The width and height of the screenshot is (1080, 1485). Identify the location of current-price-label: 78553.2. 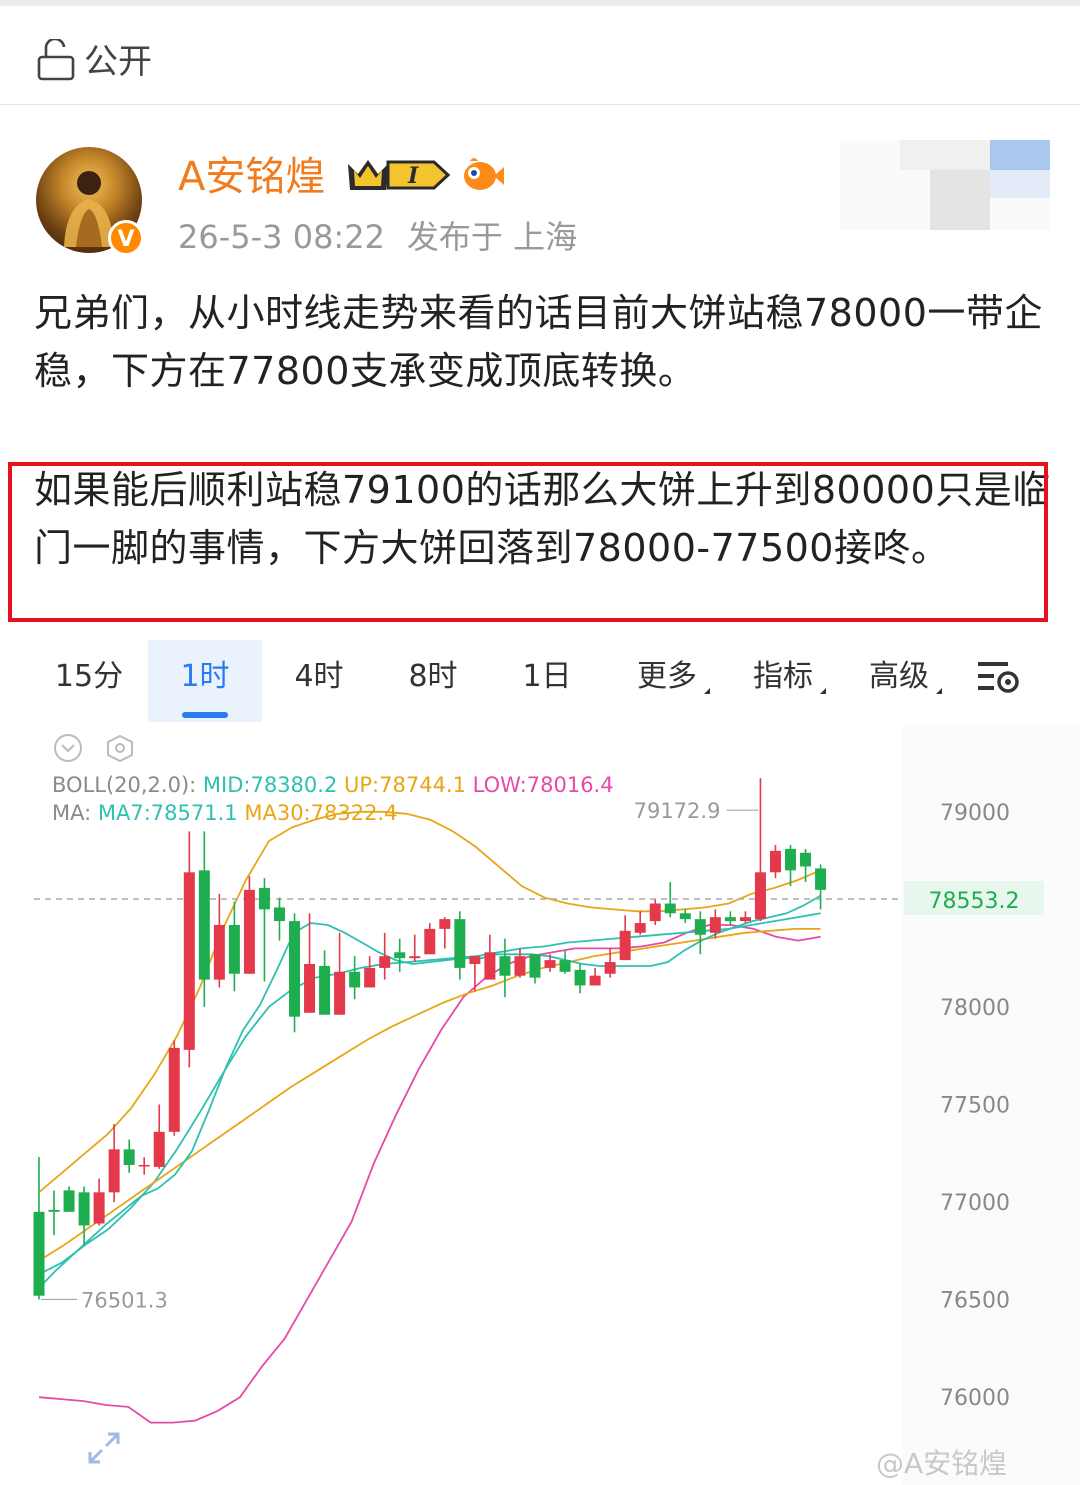
(974, 901).